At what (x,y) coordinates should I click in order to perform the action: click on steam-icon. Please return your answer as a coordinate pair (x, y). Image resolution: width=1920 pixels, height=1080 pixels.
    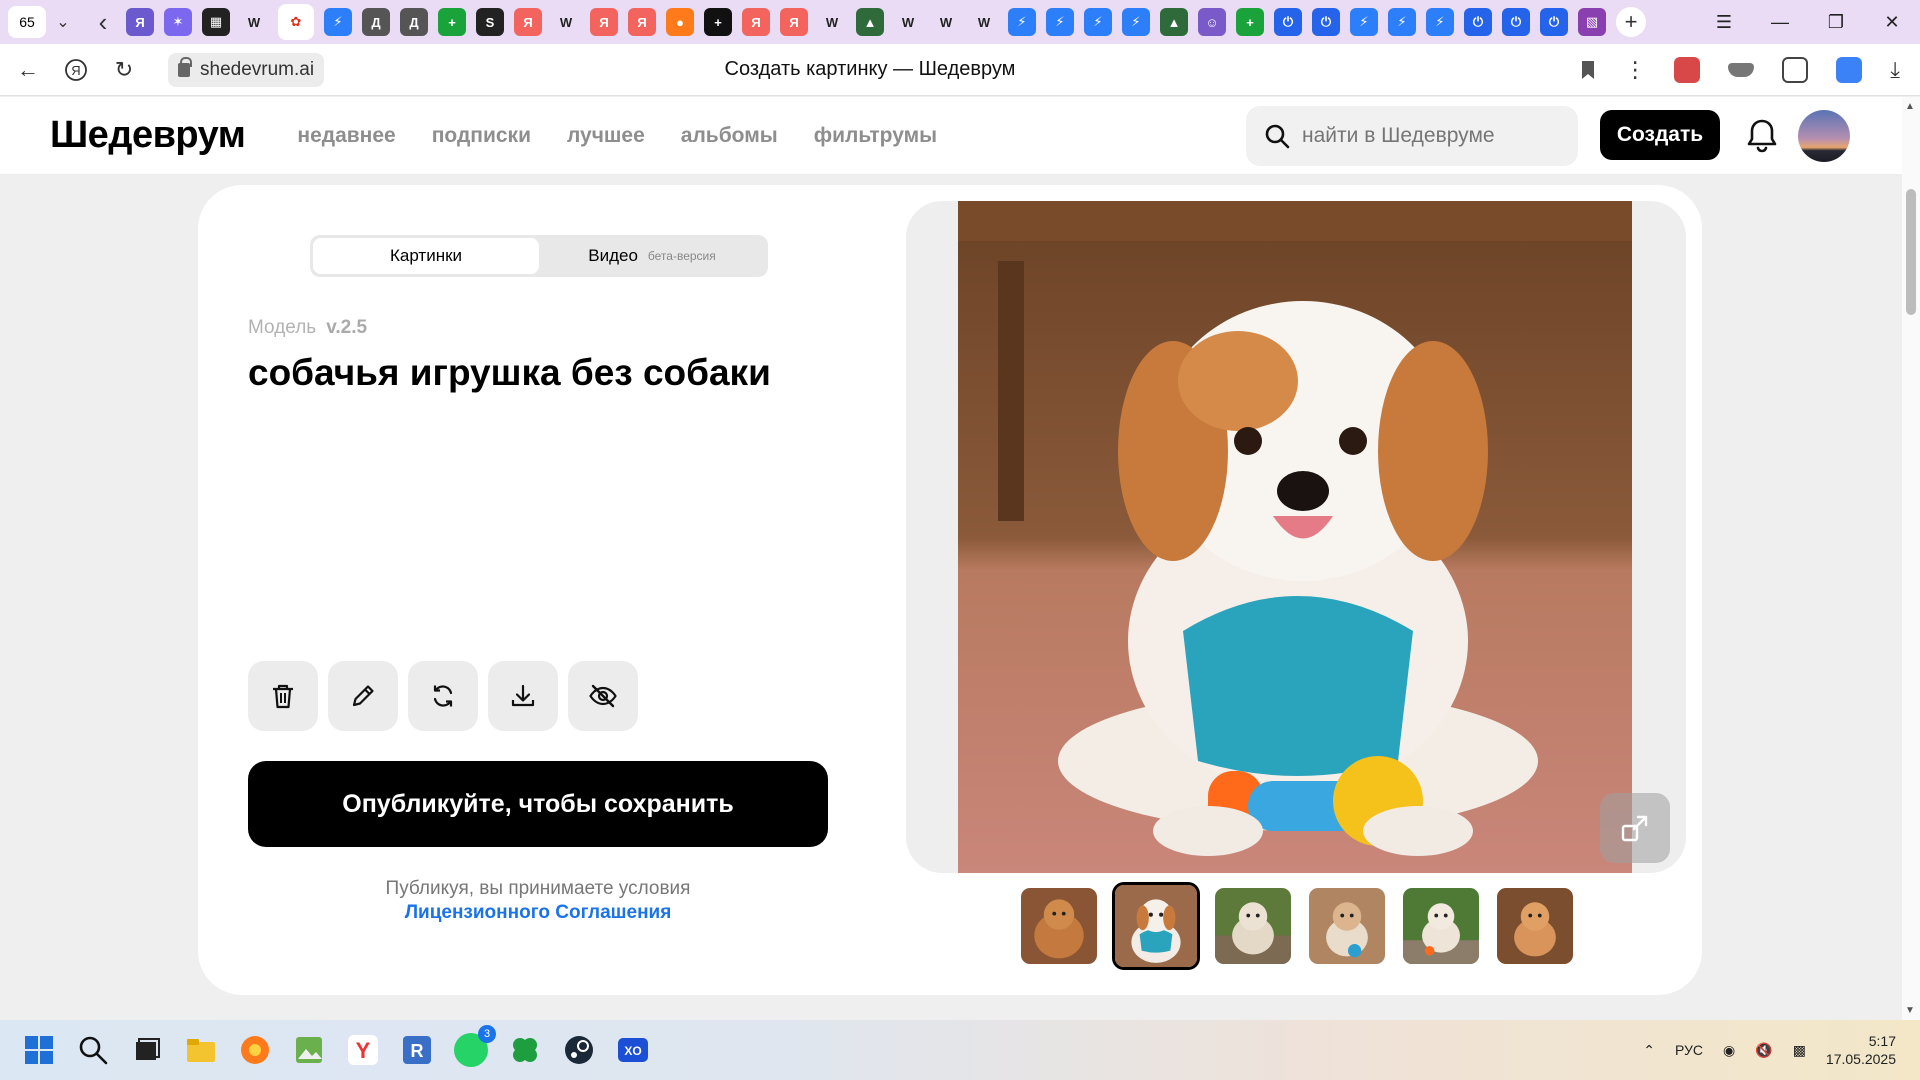
    Looking at the image, I should click on (579, 1050).